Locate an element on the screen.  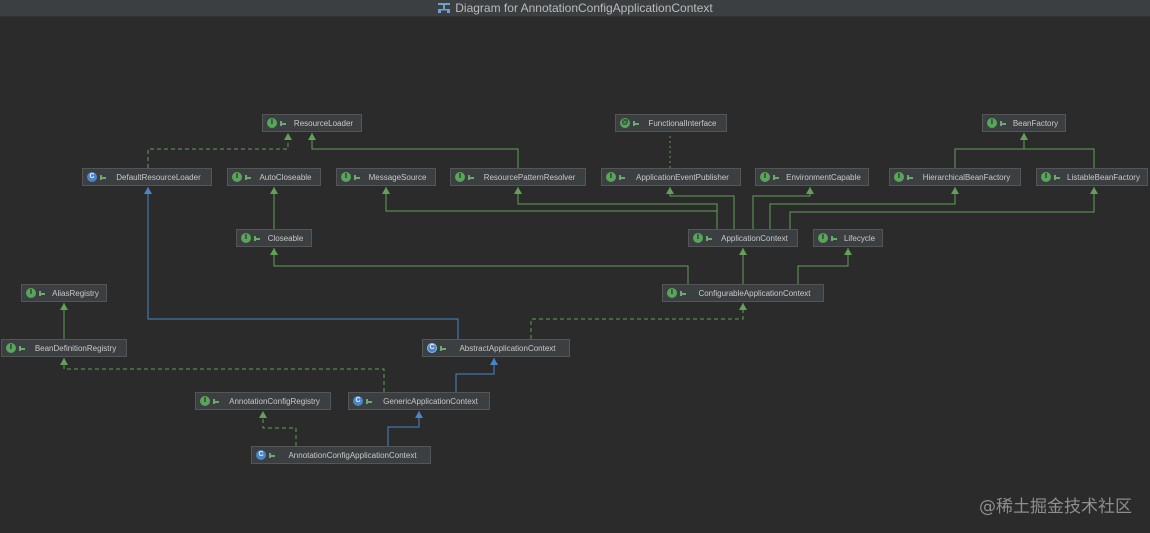
node-hierarchical-bean-factory: I HierarchicalBeanFactory is located at coordinates (955, 177).